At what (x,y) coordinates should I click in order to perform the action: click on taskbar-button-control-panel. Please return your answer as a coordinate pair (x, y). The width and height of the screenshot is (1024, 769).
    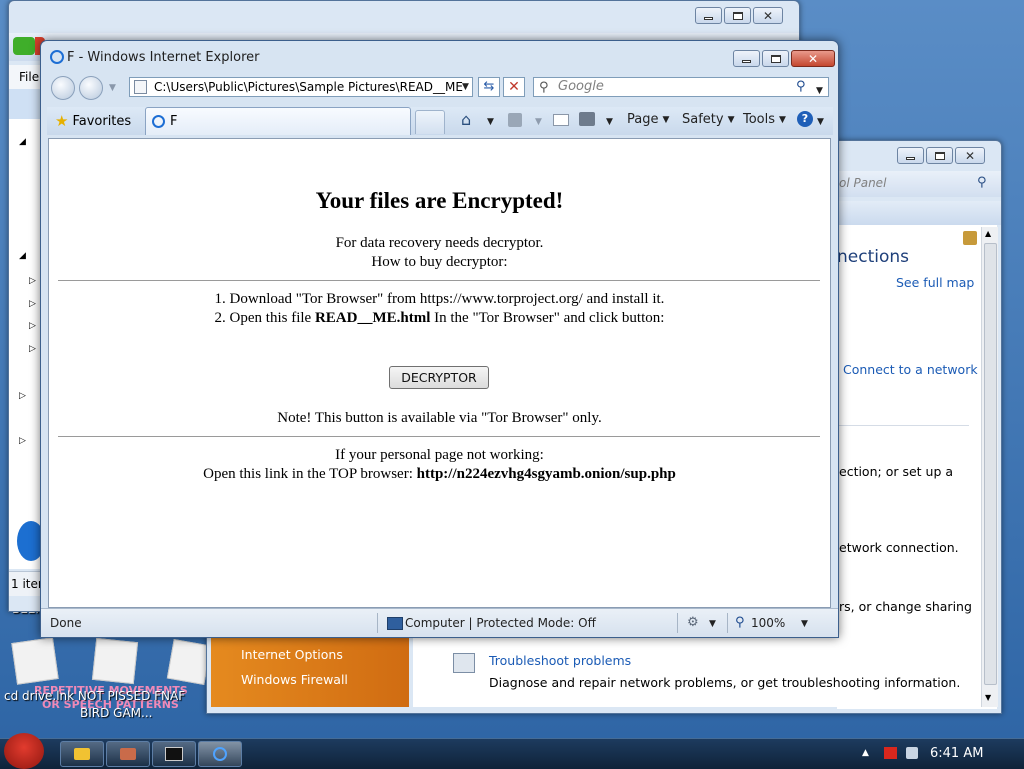
    Looking at the image, I should click on (128, 754).